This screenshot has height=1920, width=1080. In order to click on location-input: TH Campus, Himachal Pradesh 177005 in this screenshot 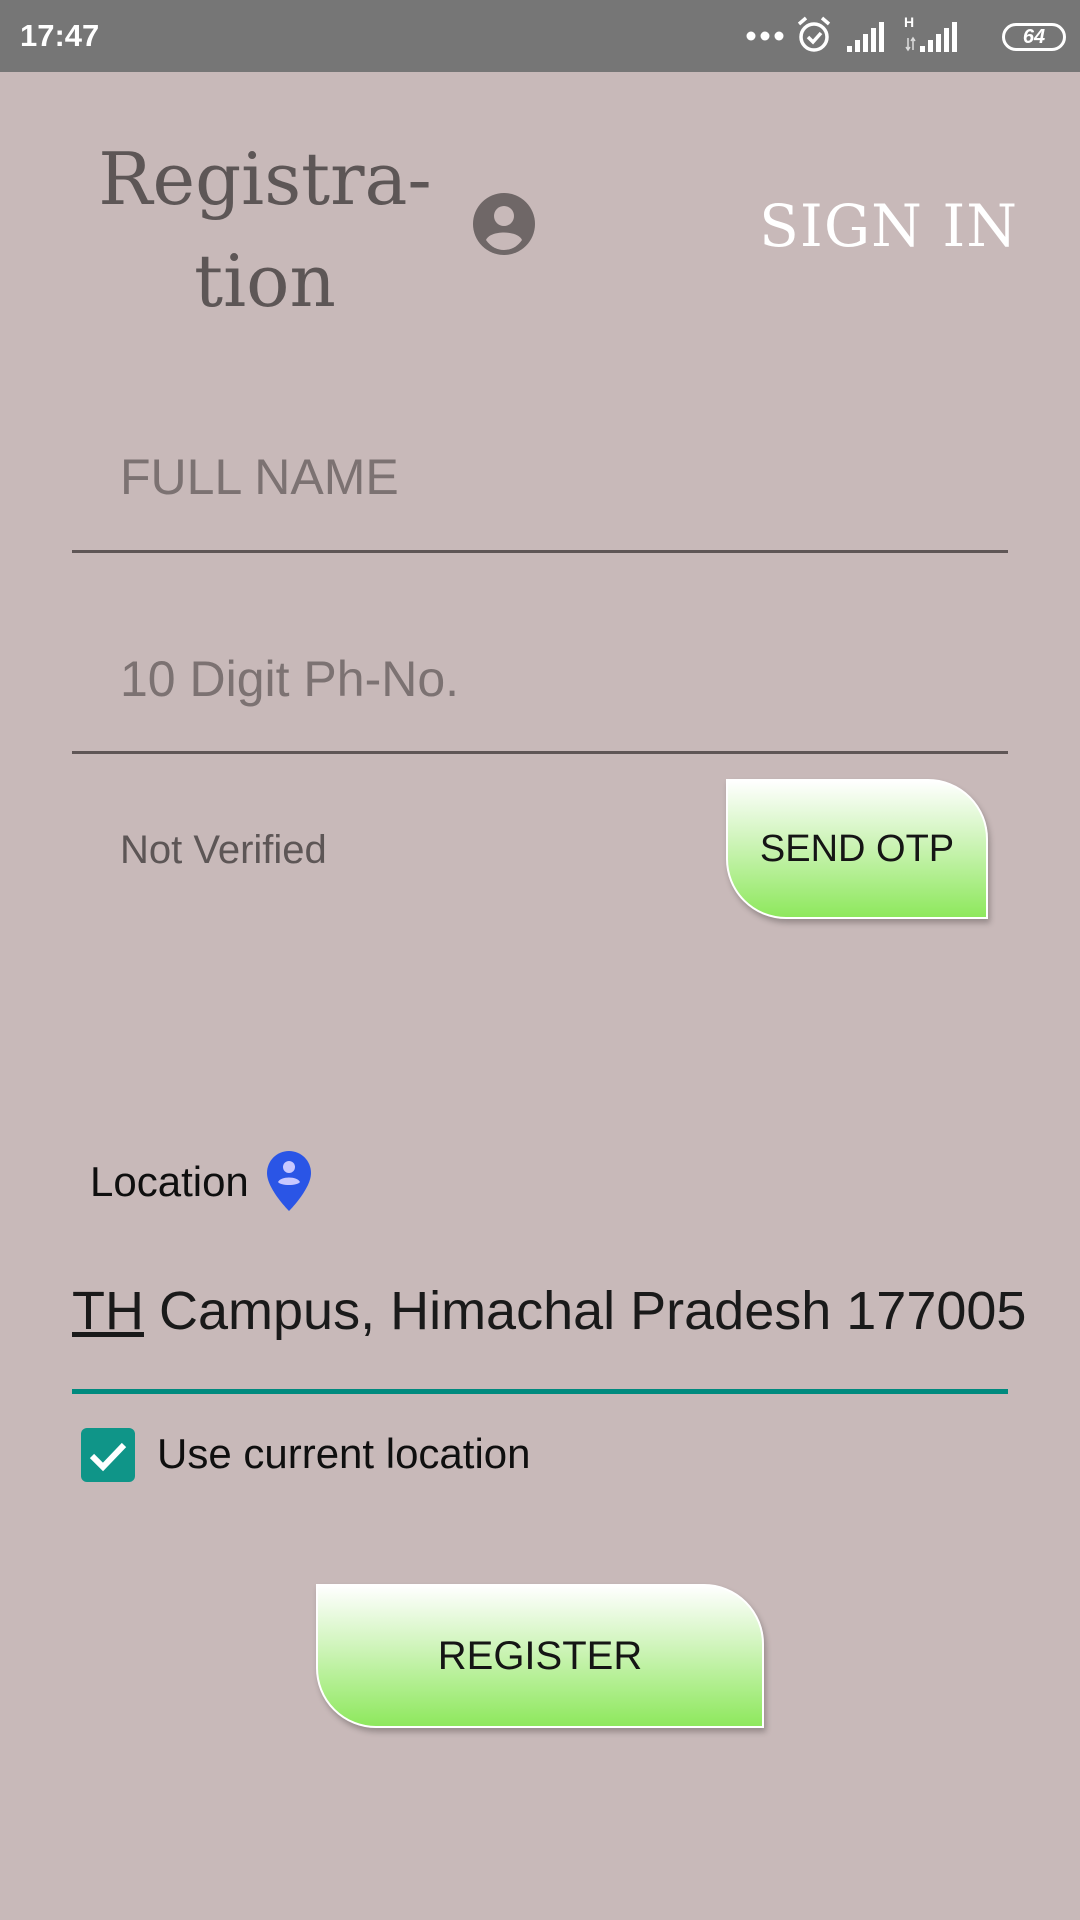, I will do `click(549, 1332)`.